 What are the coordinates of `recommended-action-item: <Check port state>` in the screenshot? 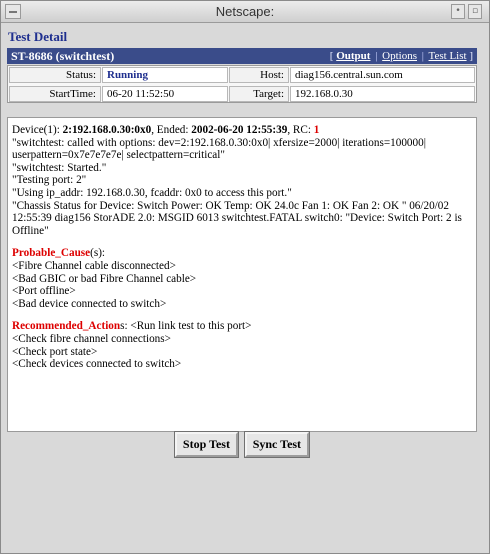 It's located at (55, 351).